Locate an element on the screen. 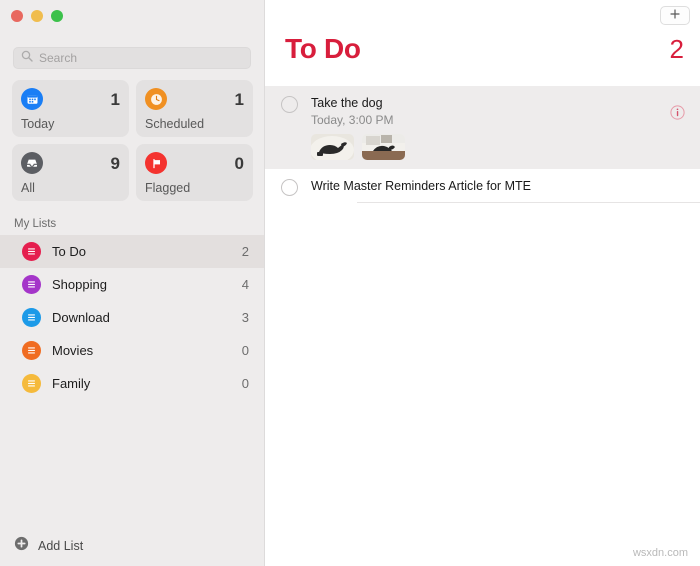  add-list-button: Add List is located at coordinates (48, 546).